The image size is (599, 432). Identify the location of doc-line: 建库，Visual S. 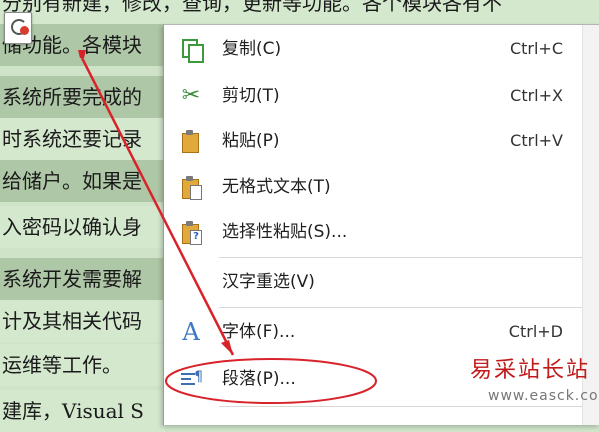
(82, 411).